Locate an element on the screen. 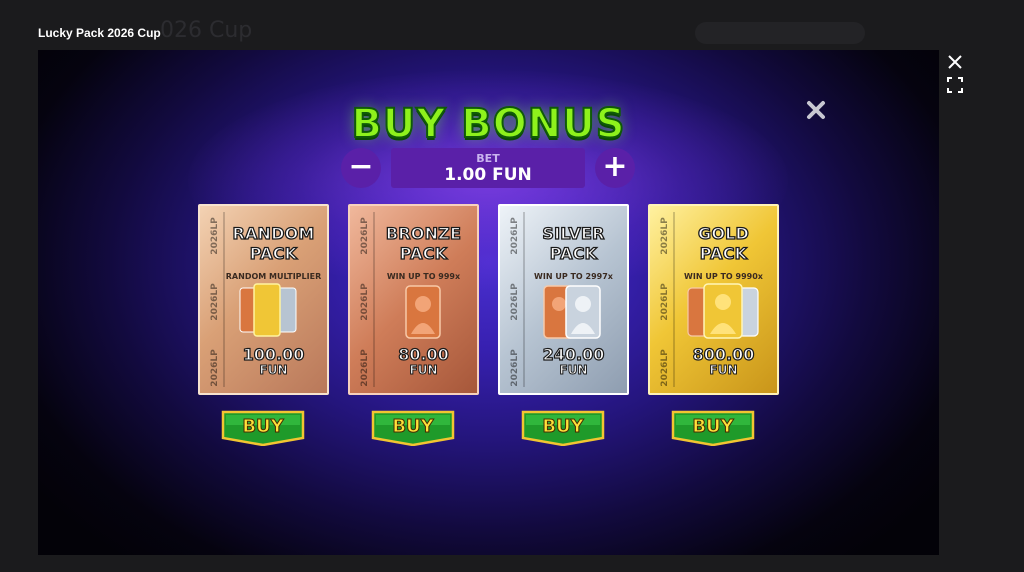 This screenshot has height=572, width=1024. fullscreen-icon is located at coordinates (955, 85).